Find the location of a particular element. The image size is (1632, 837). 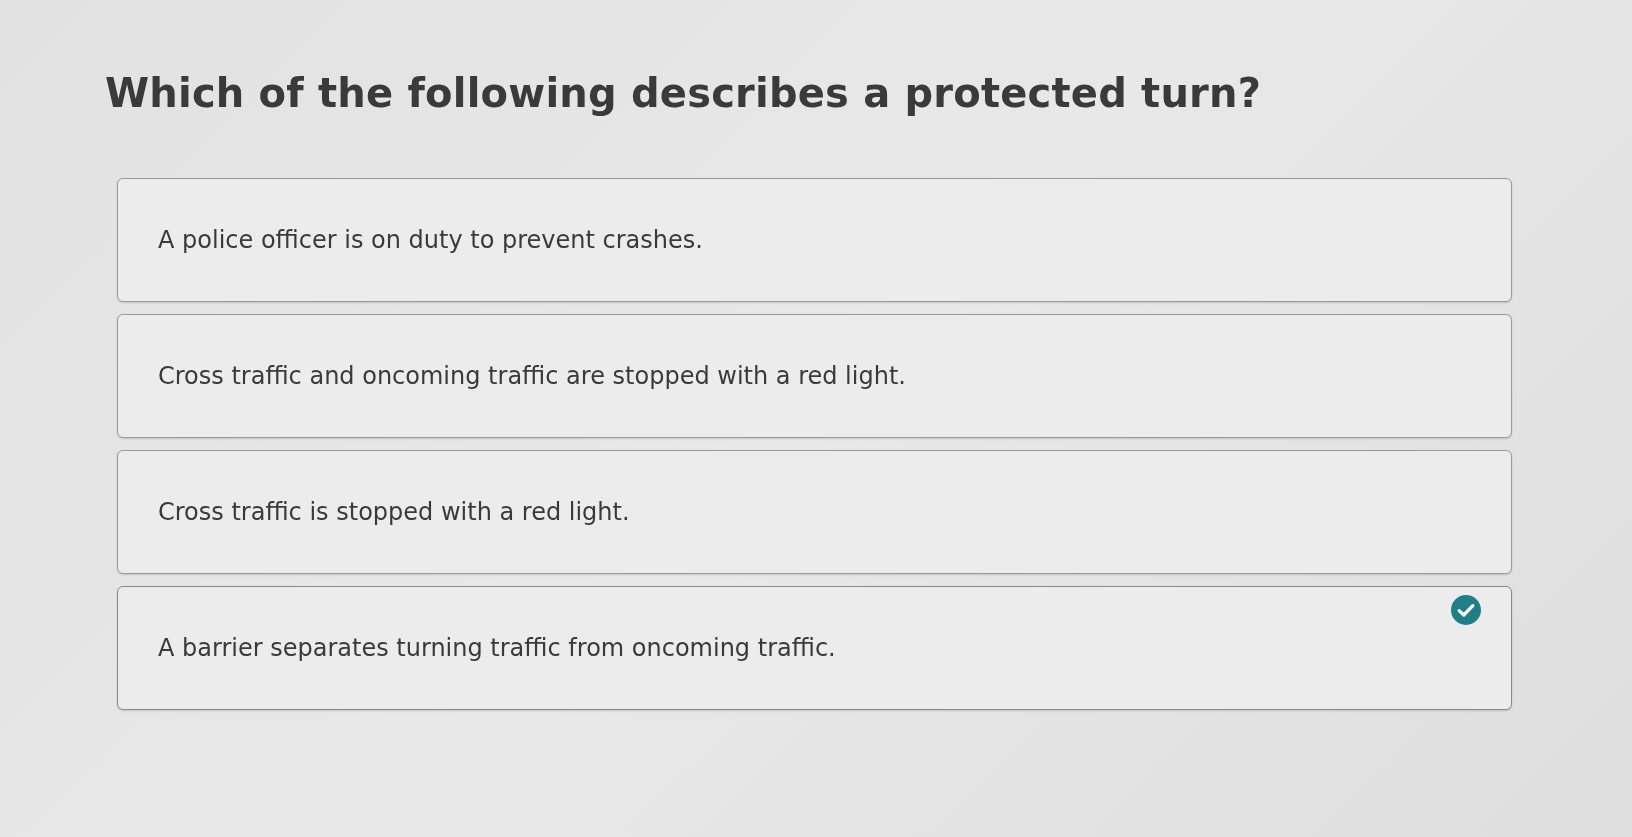

answer-option: Cross traffic and oncoming traffic are stopped with a red light. is located at coordinates (814, 376).